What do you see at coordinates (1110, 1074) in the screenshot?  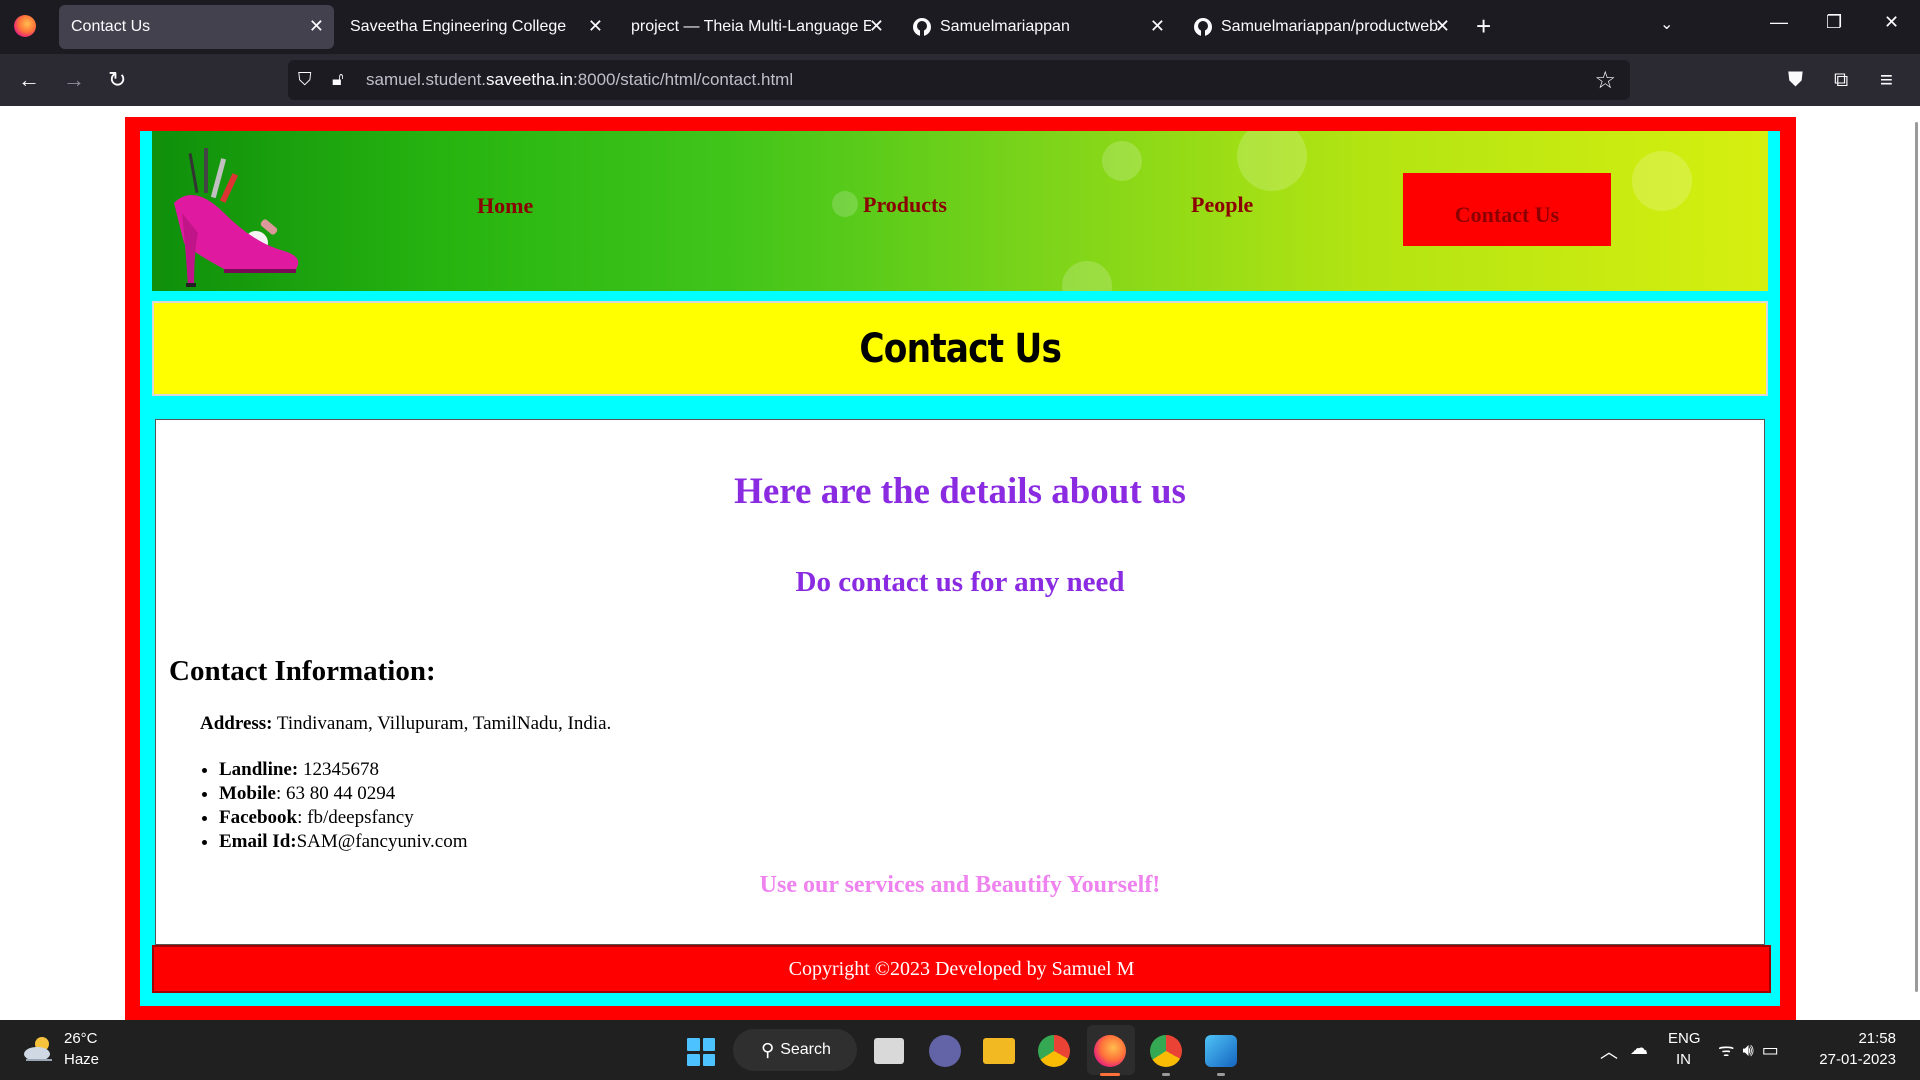 I see `active-indicator` at bounding box center [1110, 1074].